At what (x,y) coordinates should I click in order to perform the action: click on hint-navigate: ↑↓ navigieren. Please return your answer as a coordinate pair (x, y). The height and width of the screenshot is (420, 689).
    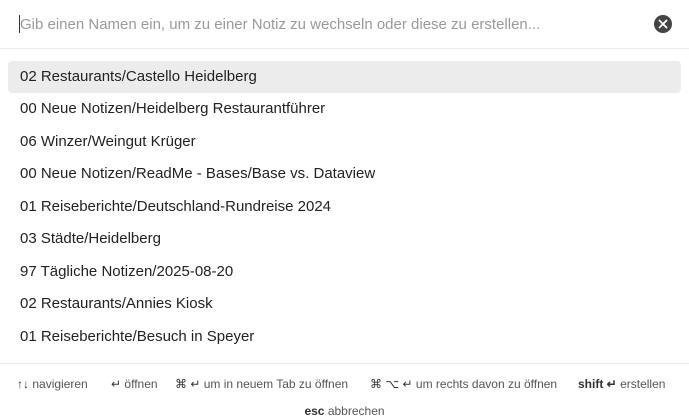
    Looking at the image, I should click on (52, 384).